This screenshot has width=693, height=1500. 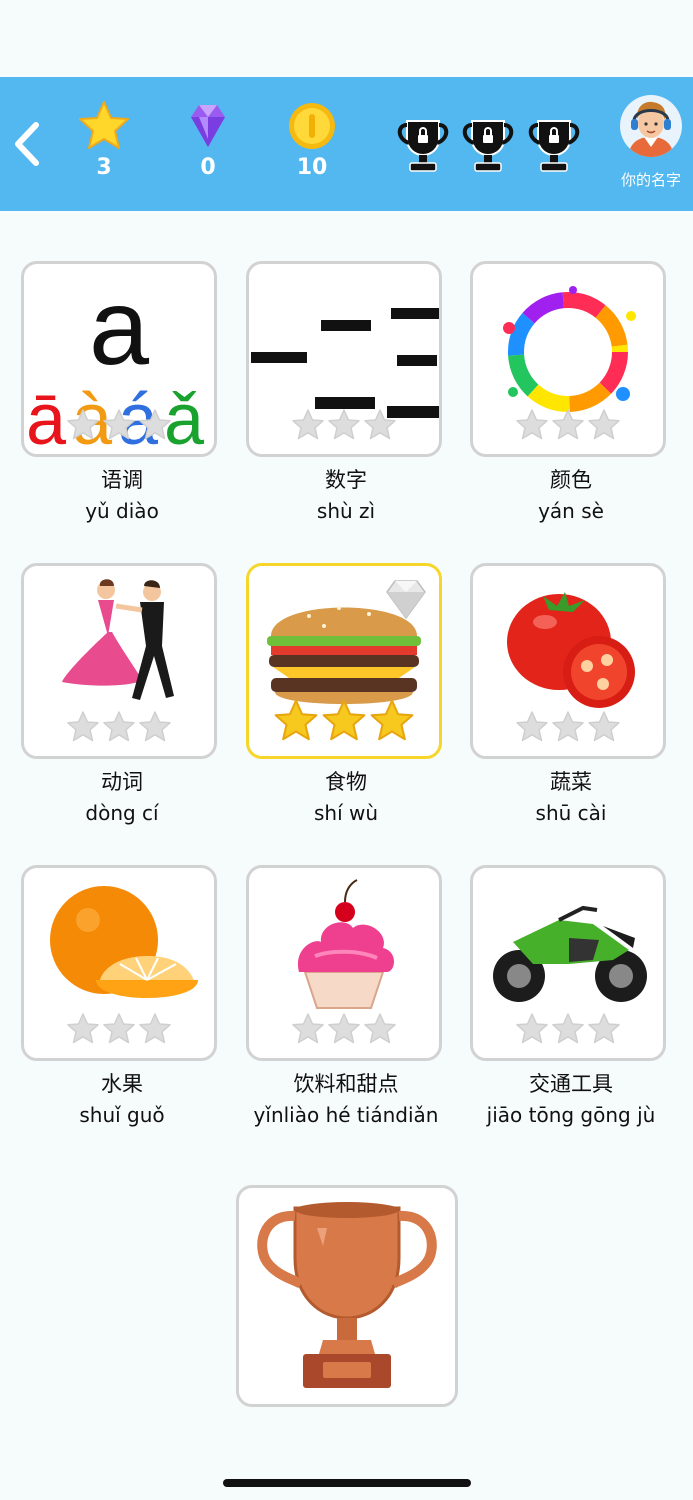 What do you see at coordinates (122, 480) in the screenshot?
I see `lesson-title: 语调` at bounding box center [122, 480].